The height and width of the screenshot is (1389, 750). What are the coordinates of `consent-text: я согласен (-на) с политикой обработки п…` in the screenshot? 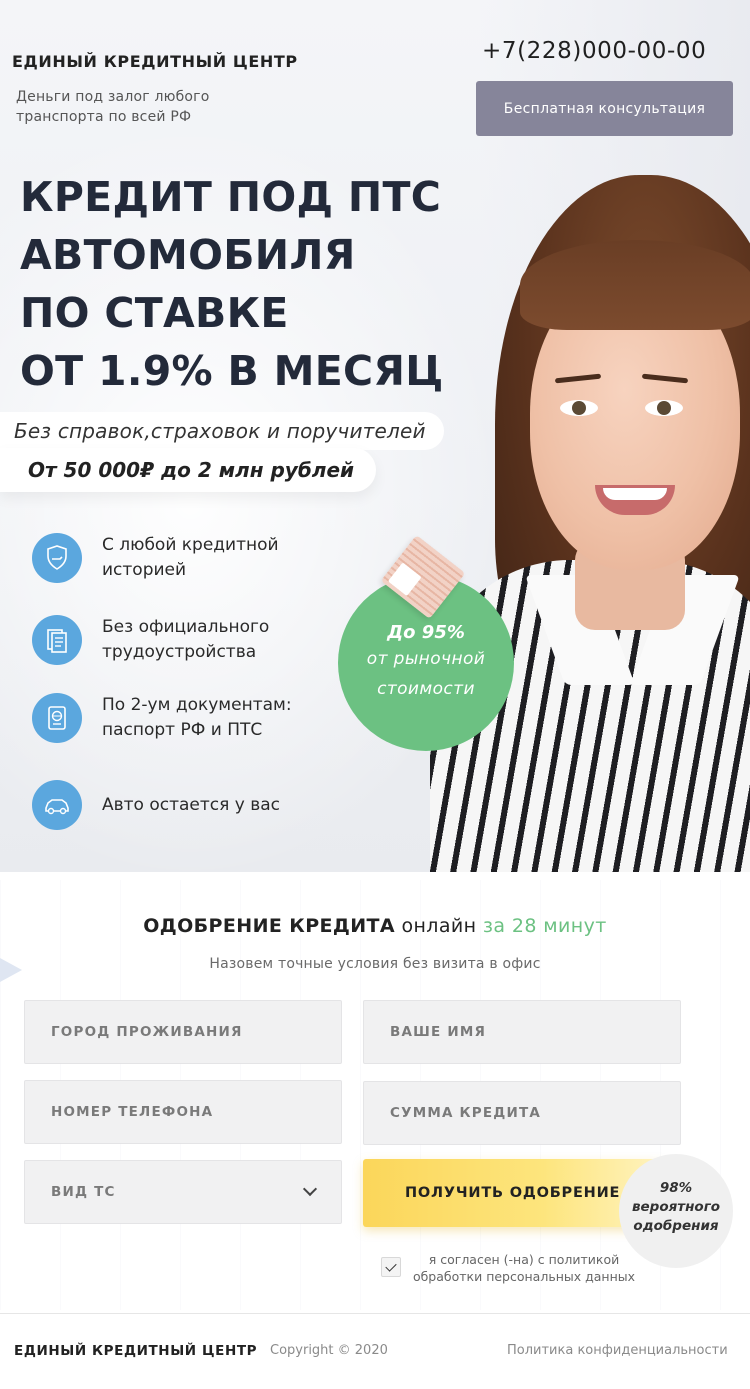 It's located at (524, 1268).